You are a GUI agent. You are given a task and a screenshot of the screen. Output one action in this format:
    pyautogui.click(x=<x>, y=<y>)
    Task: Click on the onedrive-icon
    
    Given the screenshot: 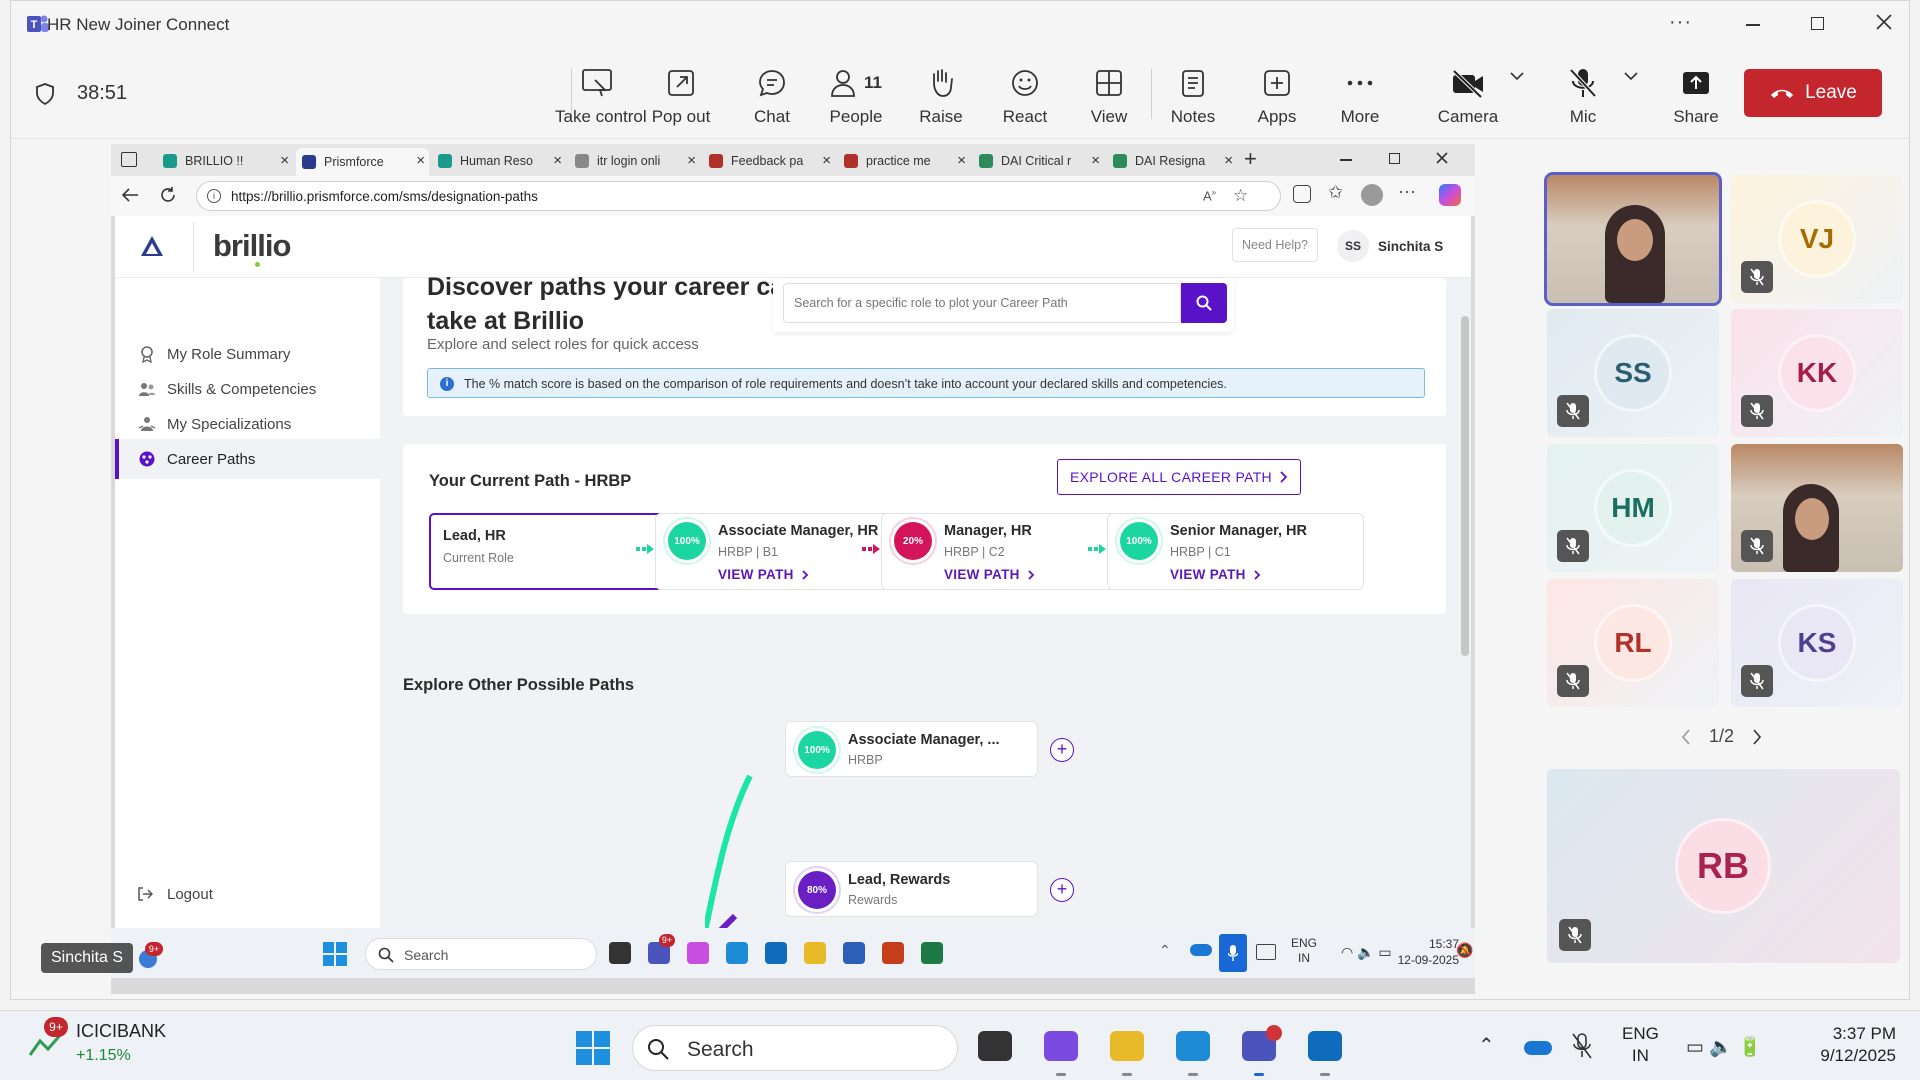 What is the action you would take?
    pyautogui.click(x=1538, y=1048)
    